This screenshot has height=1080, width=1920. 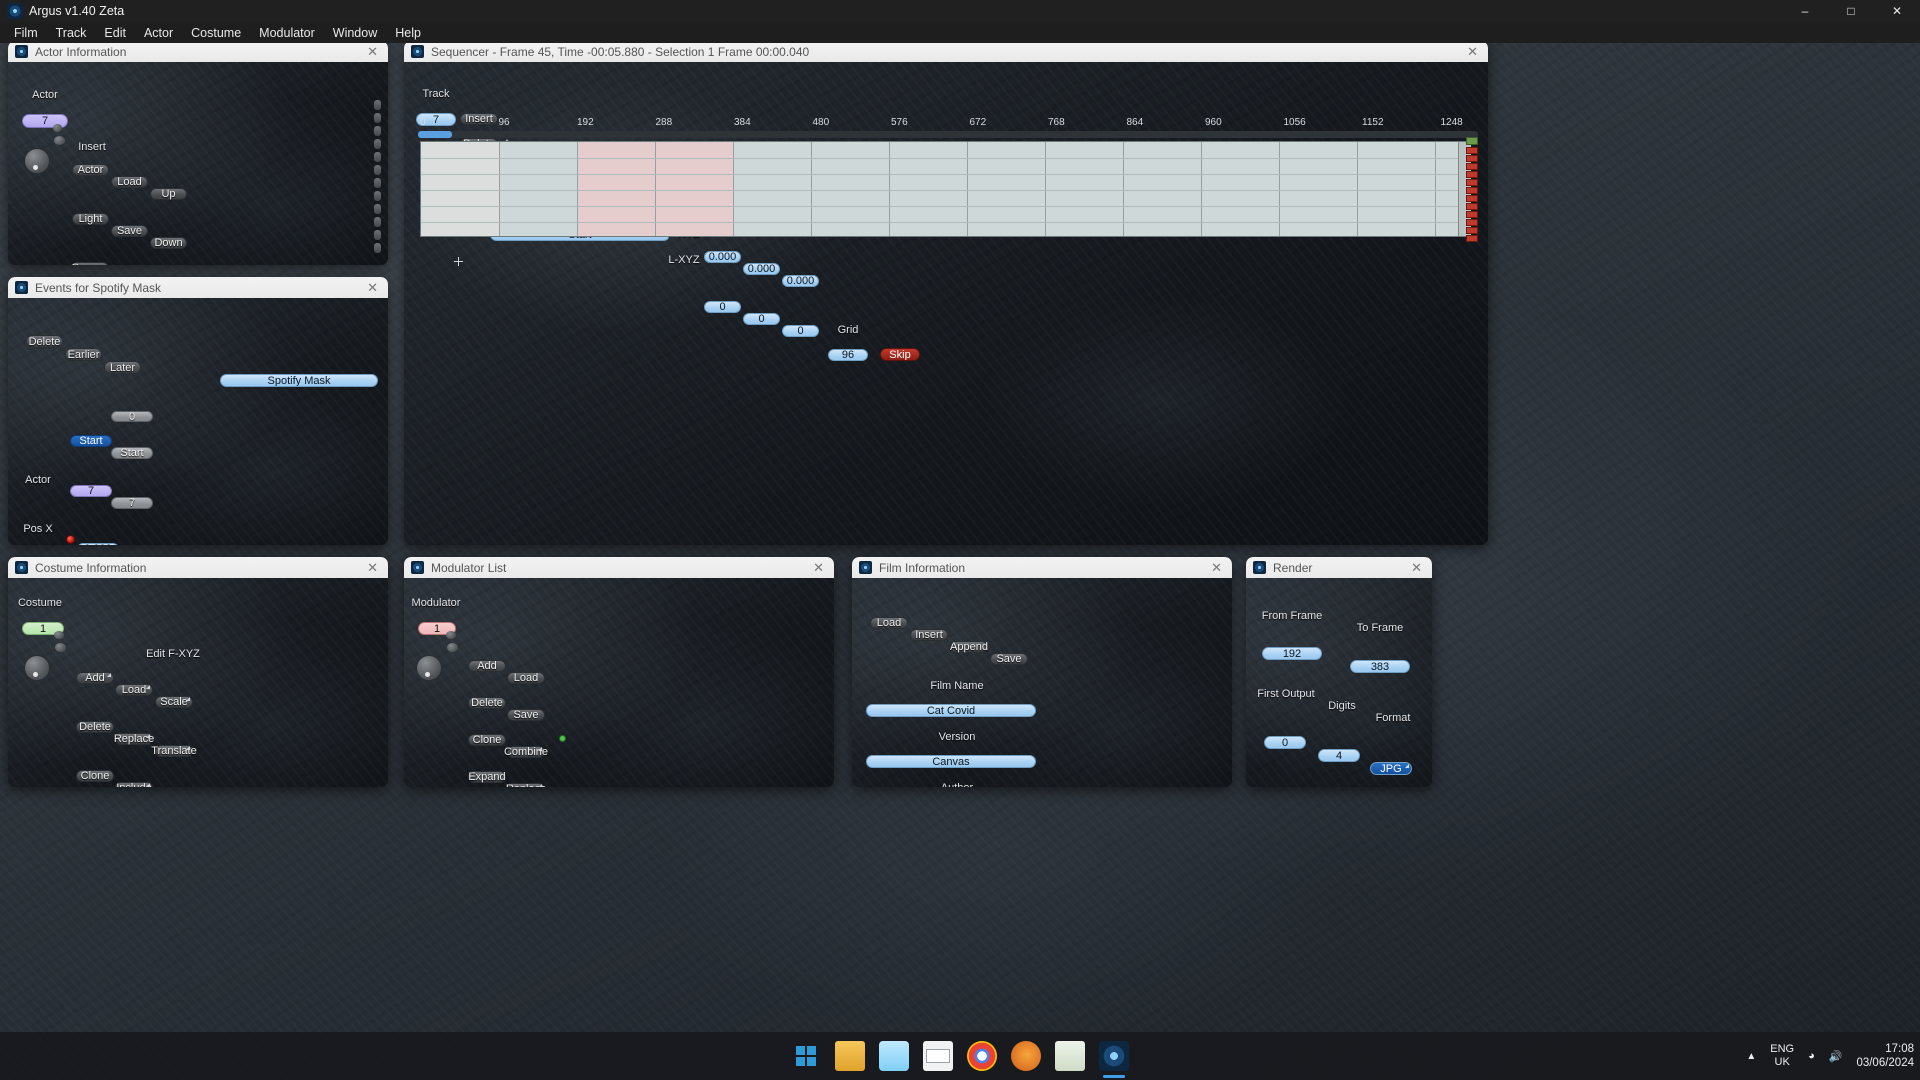 What do you see at coordinates (951, 710) in the screenshot?
I see `film-field-value-0: Cat Covid` at bounding box center [951, 710].